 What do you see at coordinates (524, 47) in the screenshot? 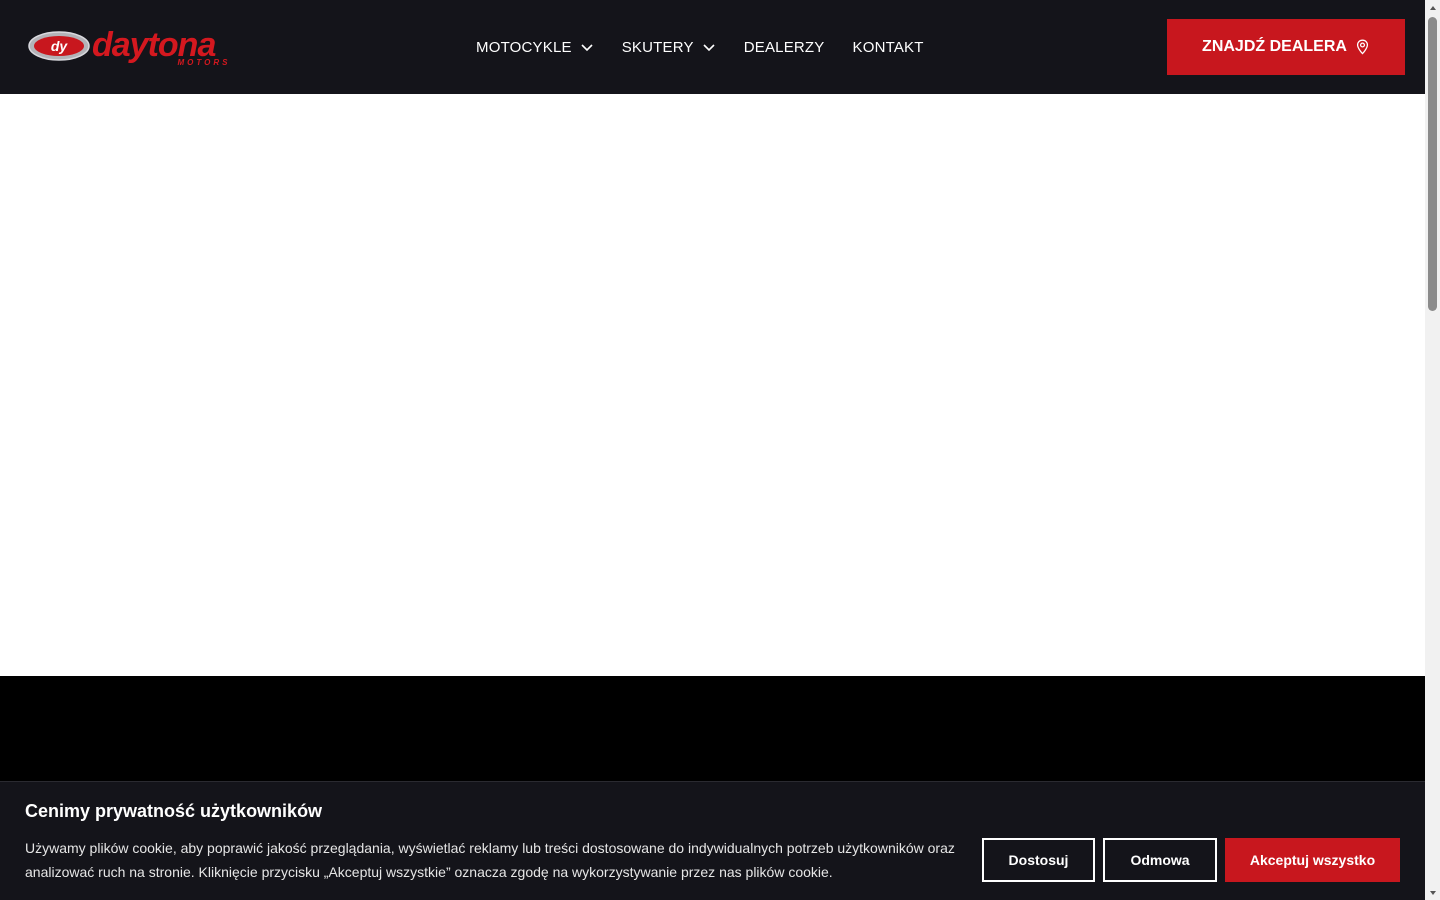
I see `nav-item-label: MOTOCYKLE` at bounding box center [524, 47].